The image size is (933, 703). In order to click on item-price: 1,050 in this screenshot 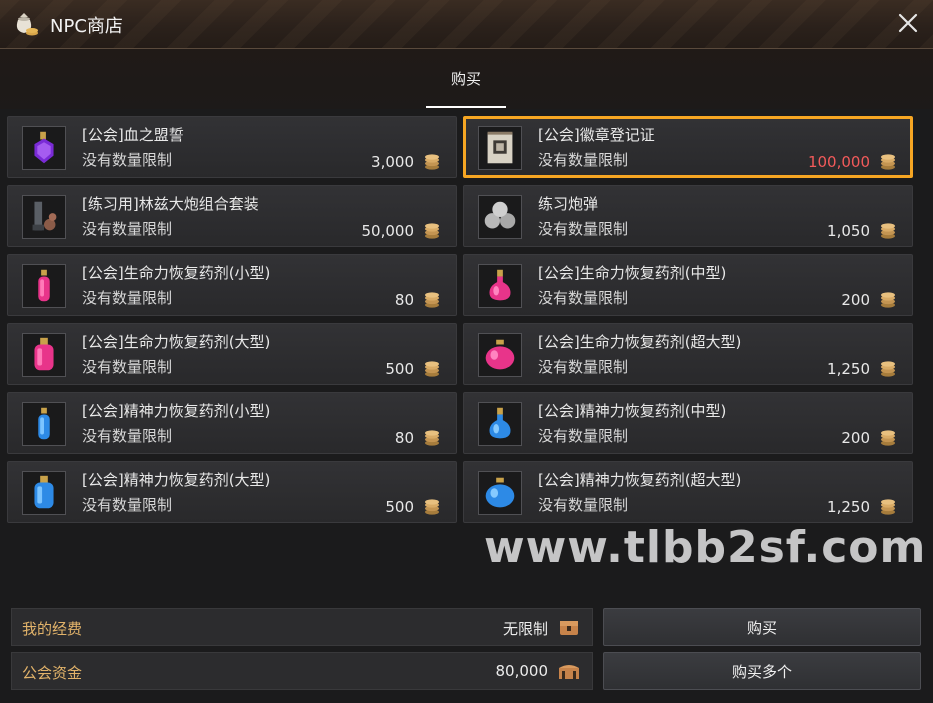, I will do `click(848, 231)`.